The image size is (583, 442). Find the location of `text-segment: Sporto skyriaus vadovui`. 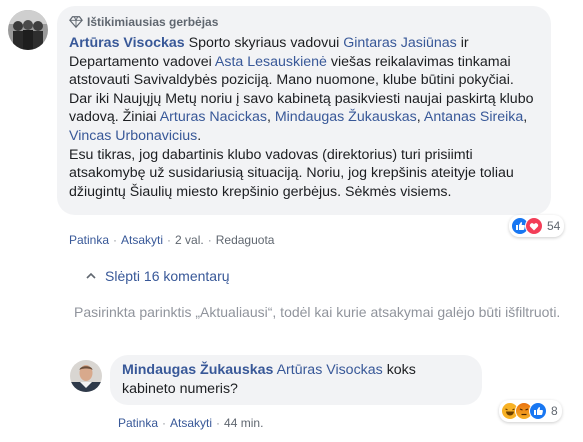

text-segment: Sporto skyriaus vadovui is located at coordinates (264, 43).